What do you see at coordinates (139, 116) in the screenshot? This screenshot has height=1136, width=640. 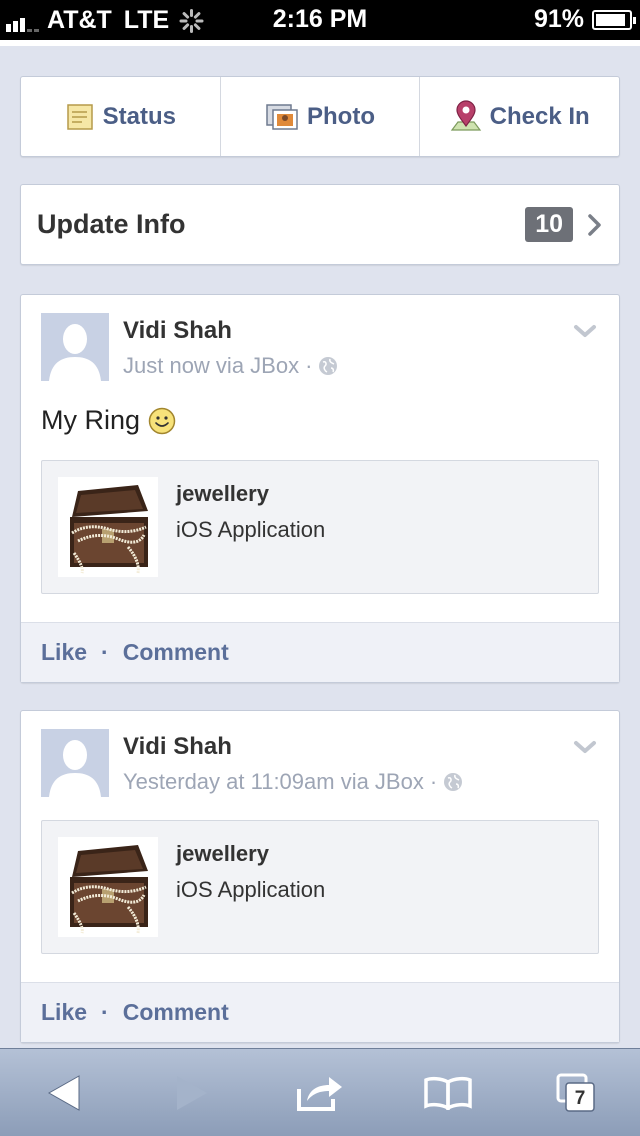 I see `status-label: Status` at bounding box center [139, 116].